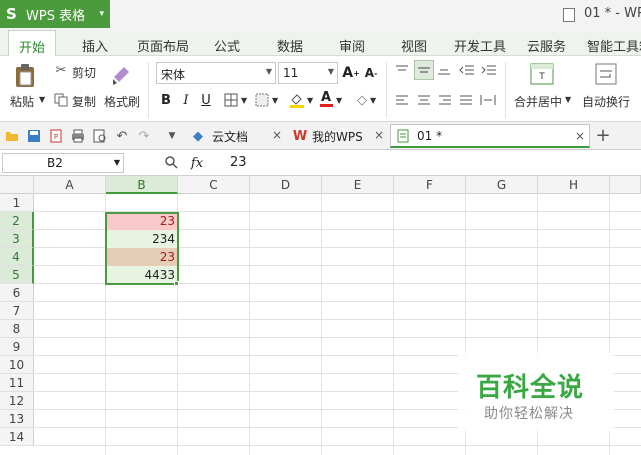 This screenshot has width=641, height=455. What do you see at coordinates (414, 45) in the screenshot?
I see `tab-view: 视图` at bounding box center [414, 45].